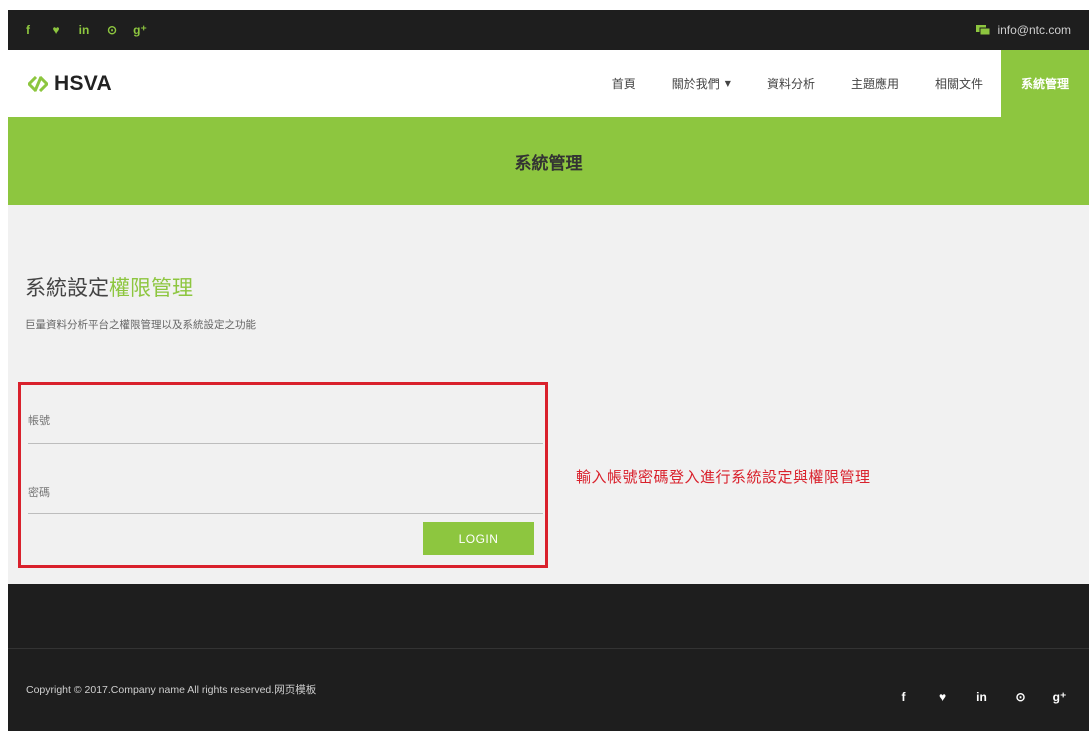 The width and height of the screenshot is (1089, 731). What do you see at coordinates (875, 83) in the screenshot?
I see `nav-item-topic-applications: 主題應用` at bounding box center [875, 83].